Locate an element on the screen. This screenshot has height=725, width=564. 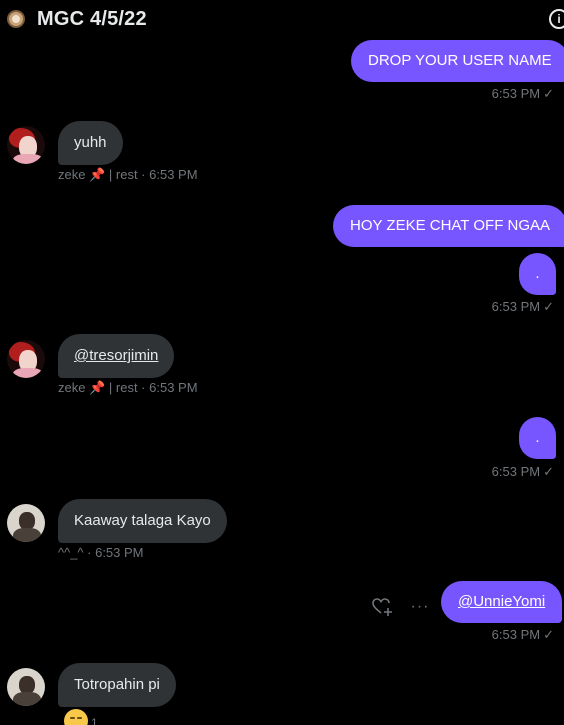
message-text: DROP YOUR USER NAME is located at coordinates (460, 60).